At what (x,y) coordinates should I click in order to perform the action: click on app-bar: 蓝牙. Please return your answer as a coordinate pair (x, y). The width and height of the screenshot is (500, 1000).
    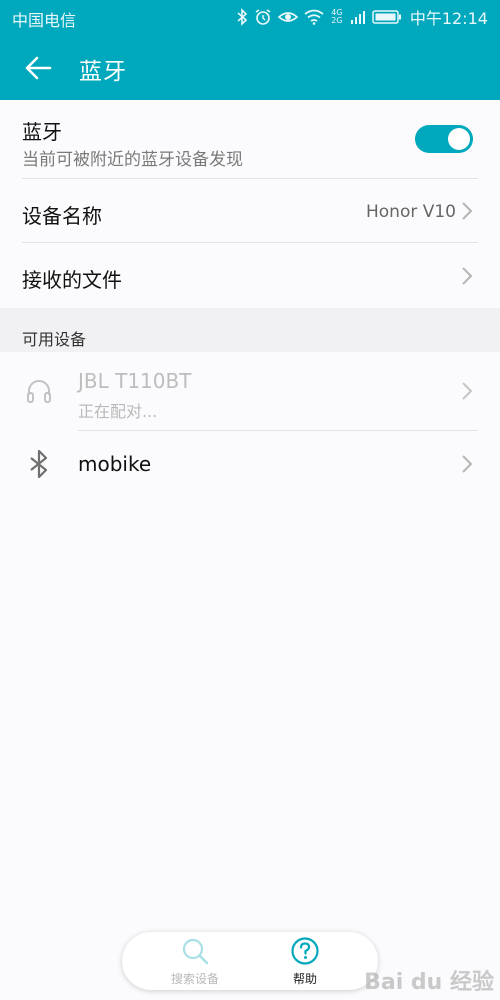
    Looking at the image, I should click on (250, 67).